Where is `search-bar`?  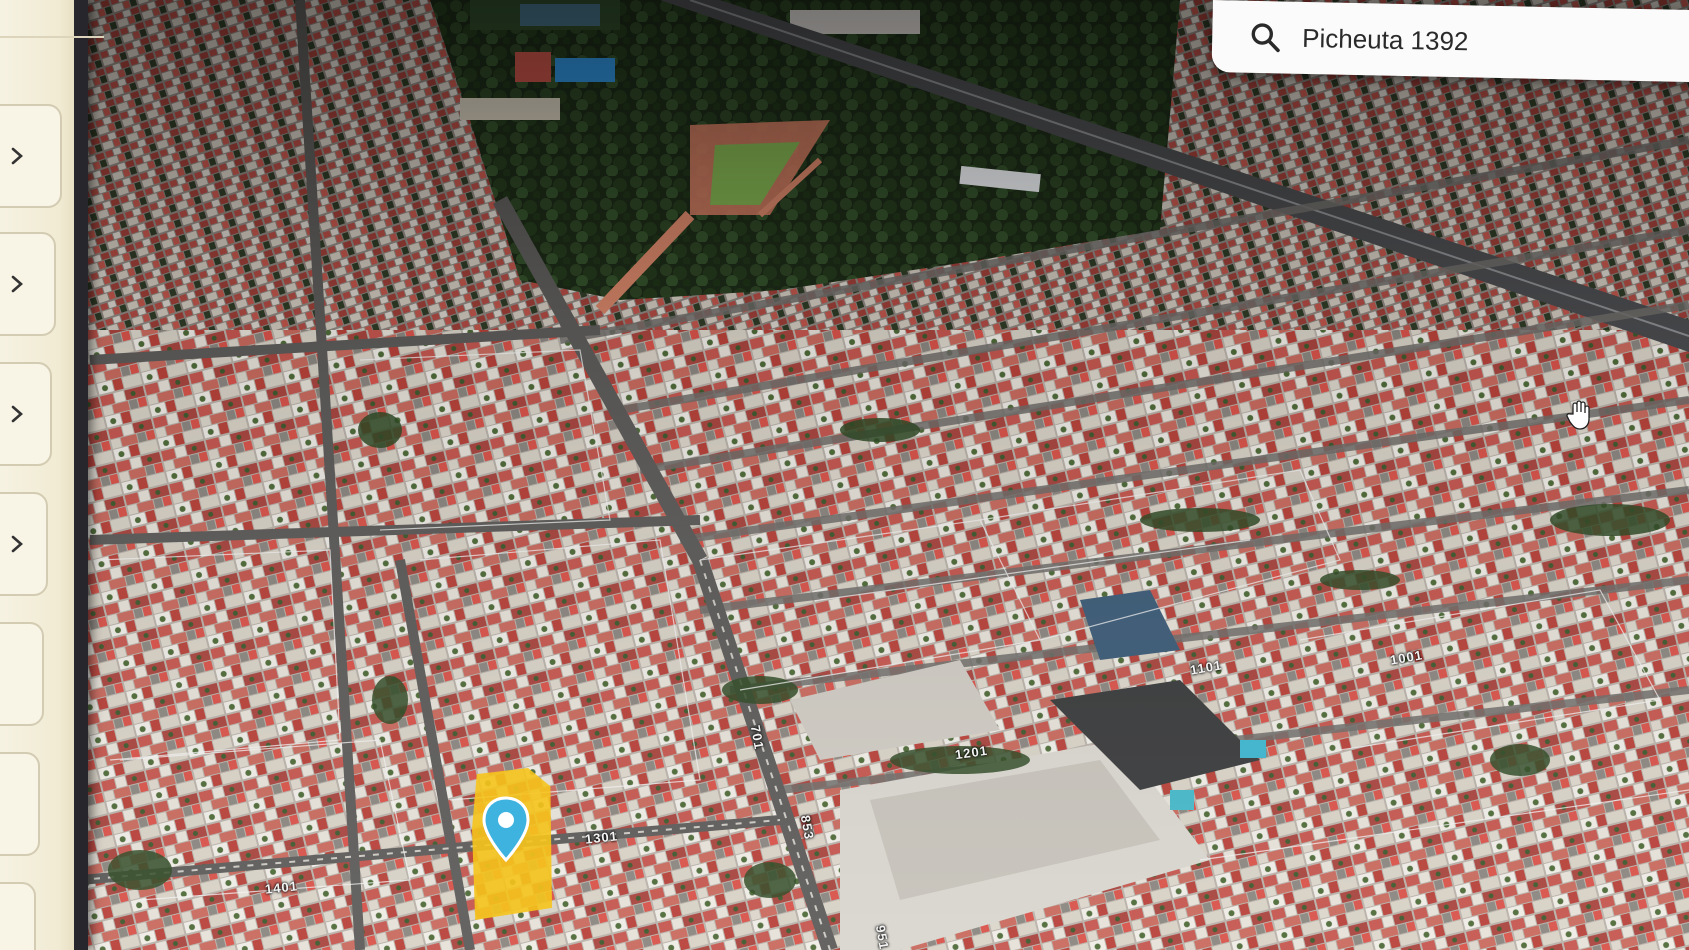
search-bar is located at coordinates (1450, 41).